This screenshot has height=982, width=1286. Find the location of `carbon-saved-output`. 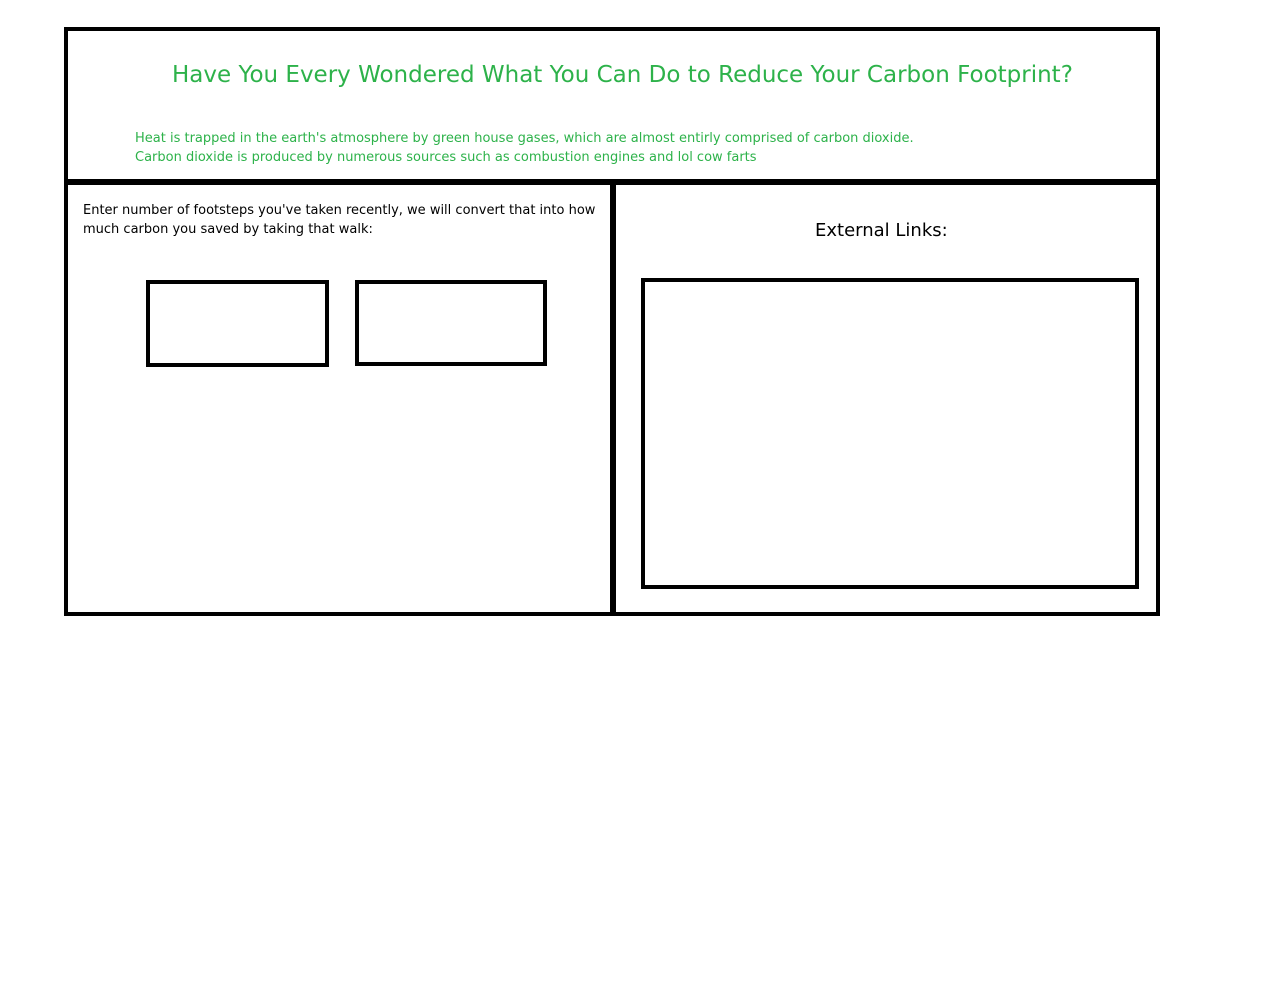

carbon-saved-output is located at coordinates (451, 323).